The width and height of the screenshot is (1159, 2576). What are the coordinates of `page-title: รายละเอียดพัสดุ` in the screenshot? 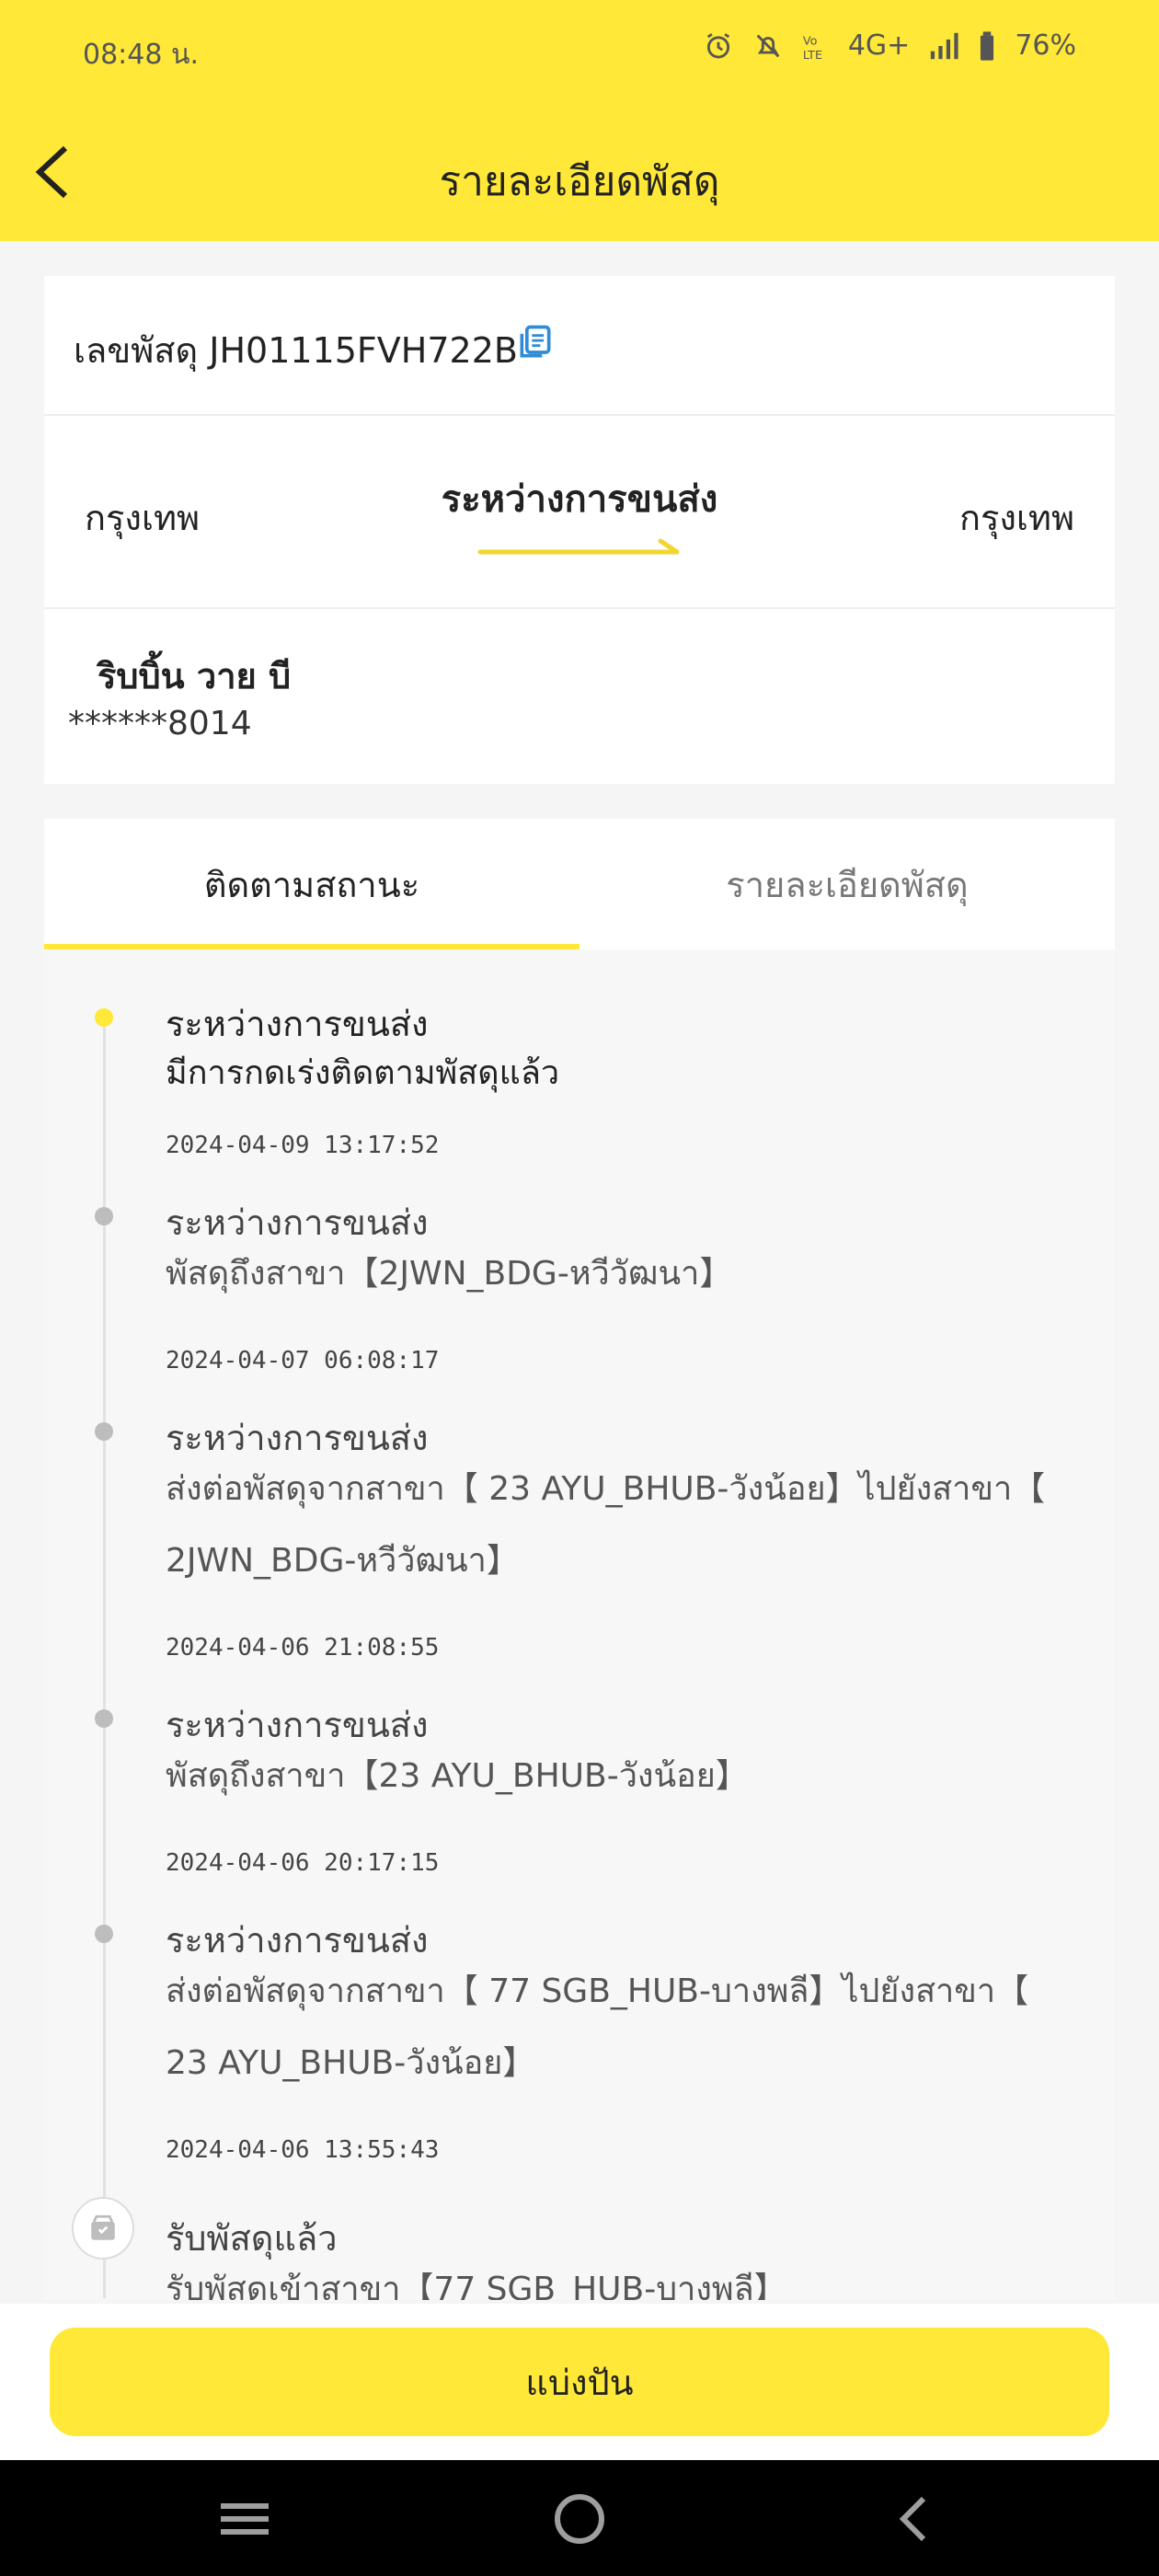 It's located at (579, 181).